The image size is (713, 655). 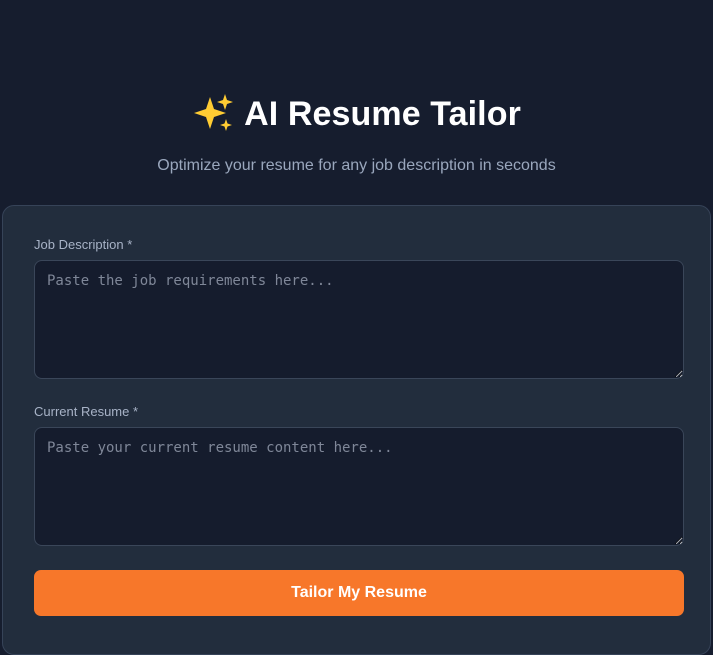 I want to click on tailor-resume-button: Tailor My Resume, so click(x=359, y=593).